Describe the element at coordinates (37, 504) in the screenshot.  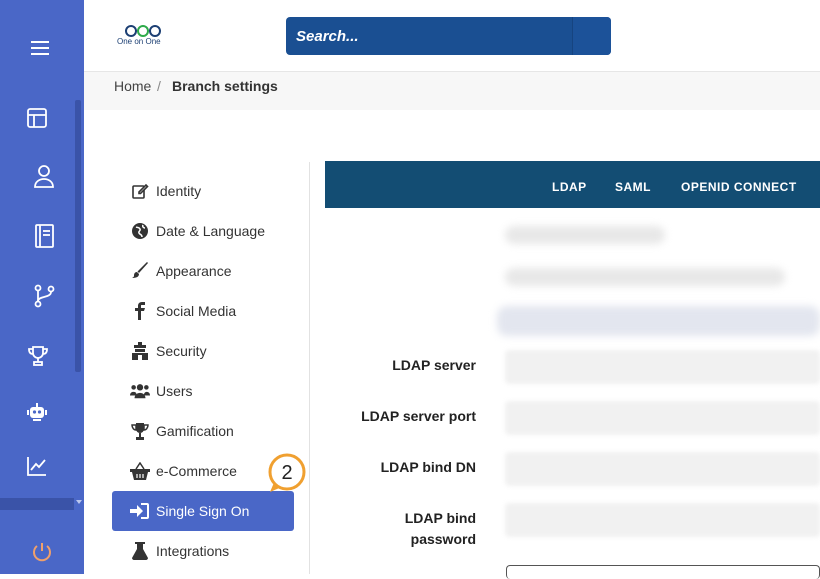
I see `rail-scroll-bar` at that location.